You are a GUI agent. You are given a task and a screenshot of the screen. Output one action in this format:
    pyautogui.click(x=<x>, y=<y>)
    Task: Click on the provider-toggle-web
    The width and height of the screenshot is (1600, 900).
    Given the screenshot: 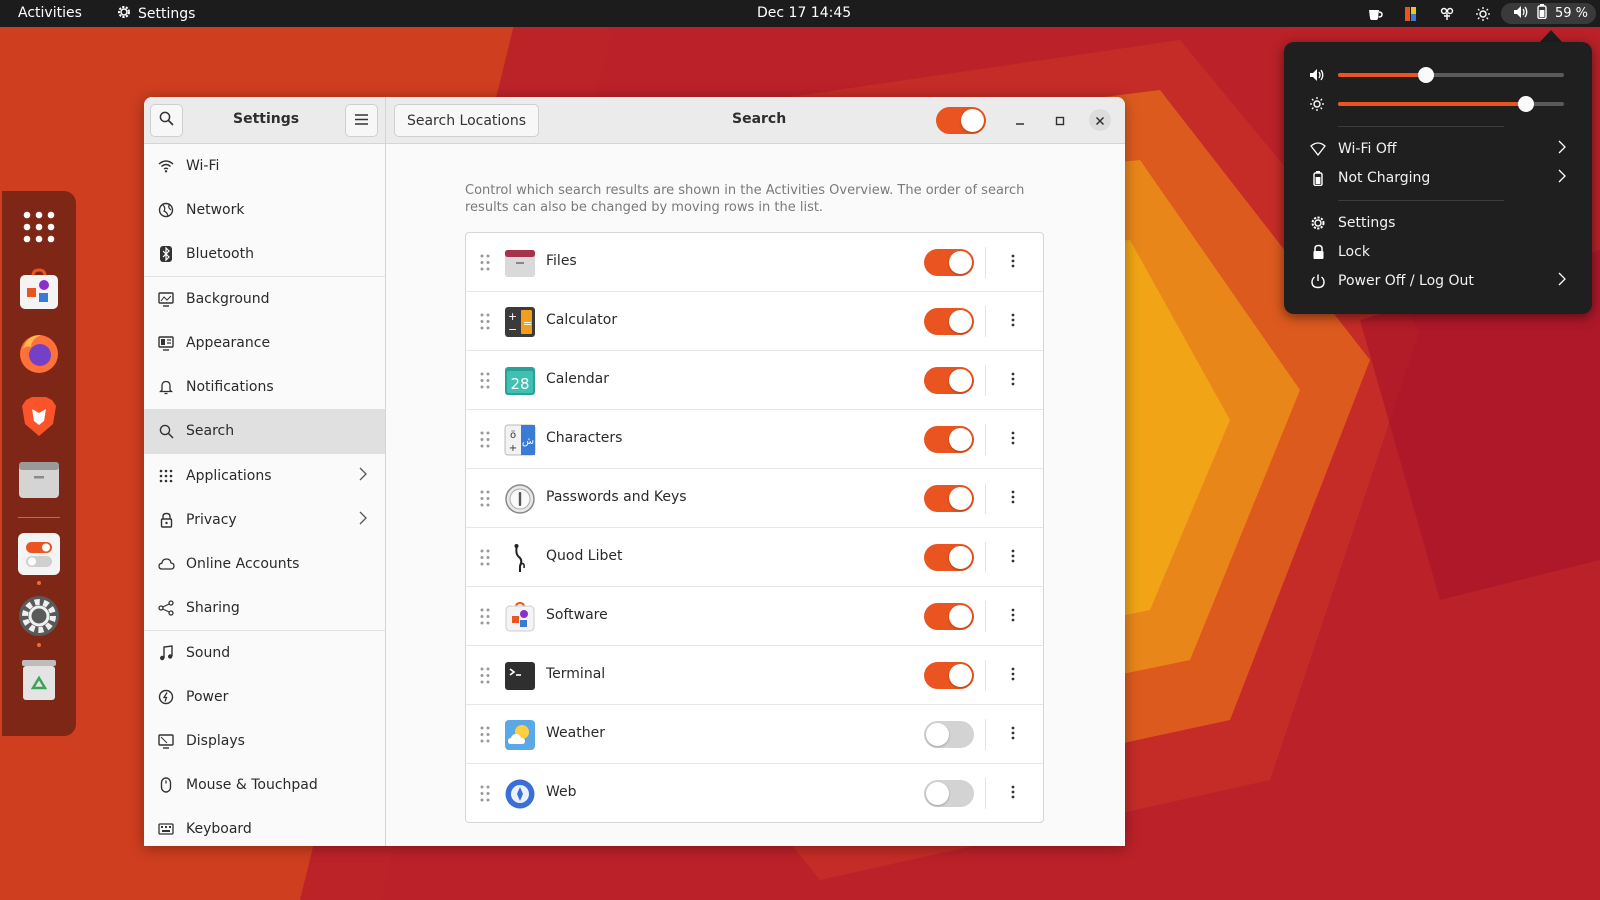 What is the action you would take?
    pyautogui.click(x=949, y=793)
    